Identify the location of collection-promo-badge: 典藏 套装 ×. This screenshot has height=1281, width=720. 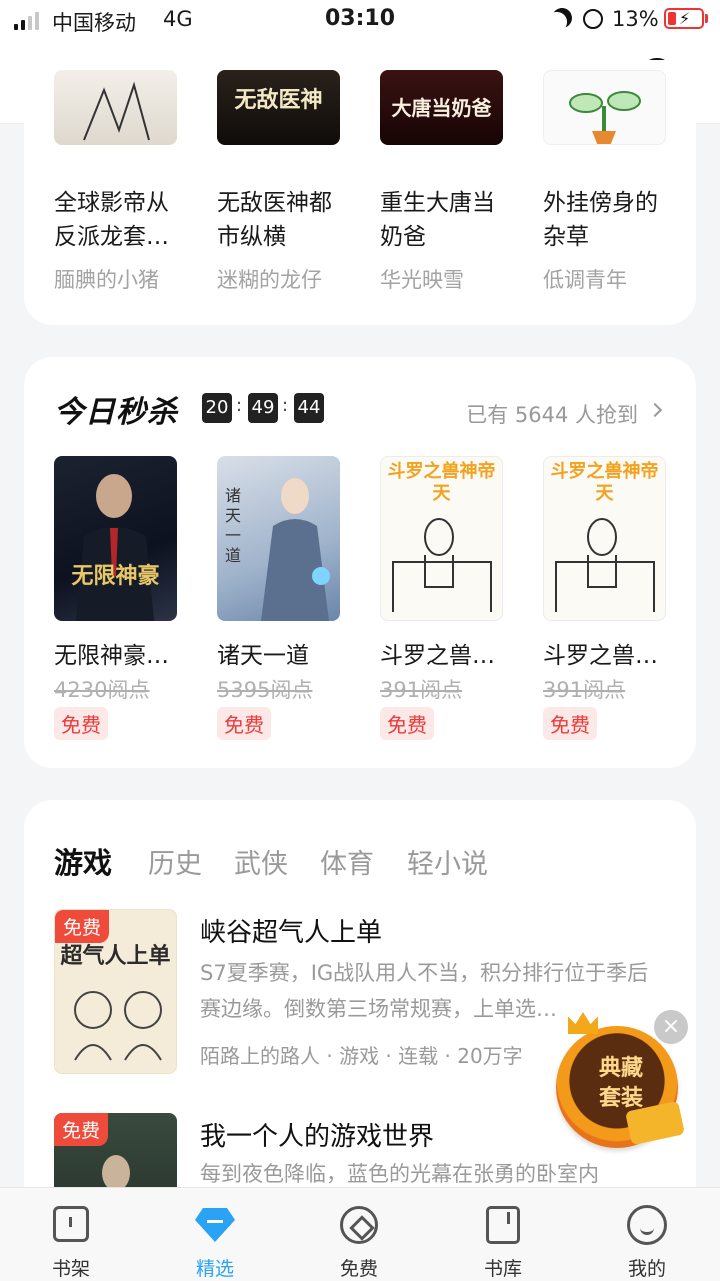
(620, 1082).